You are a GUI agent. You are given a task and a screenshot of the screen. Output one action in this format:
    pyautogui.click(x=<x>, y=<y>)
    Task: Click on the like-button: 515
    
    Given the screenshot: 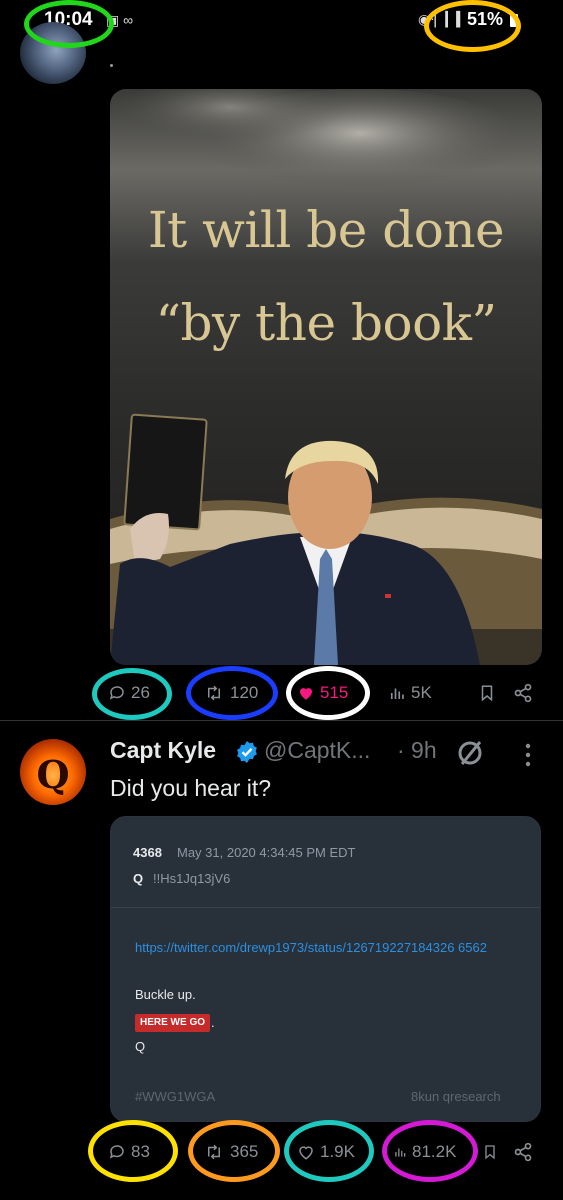 What is the action you would take?
    pyautogui.click(x=322, y=693)
    